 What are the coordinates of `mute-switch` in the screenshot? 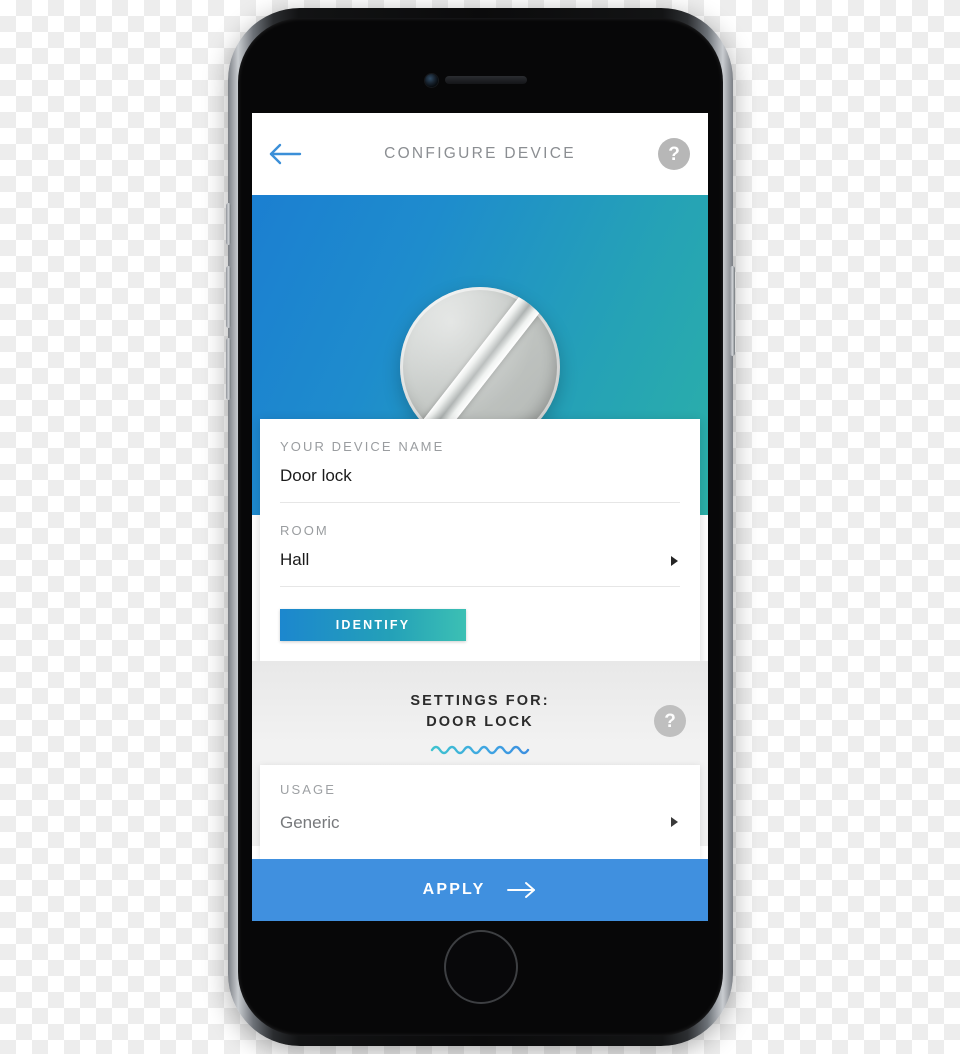 It's located at (228, 224).